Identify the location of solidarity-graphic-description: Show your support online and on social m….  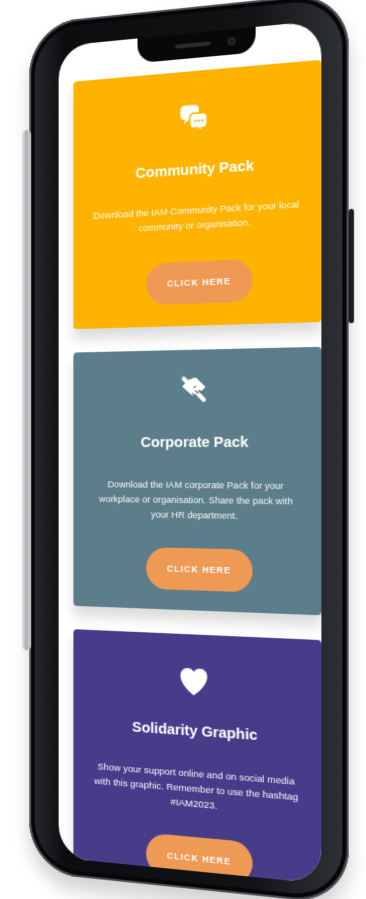
(196, 786).